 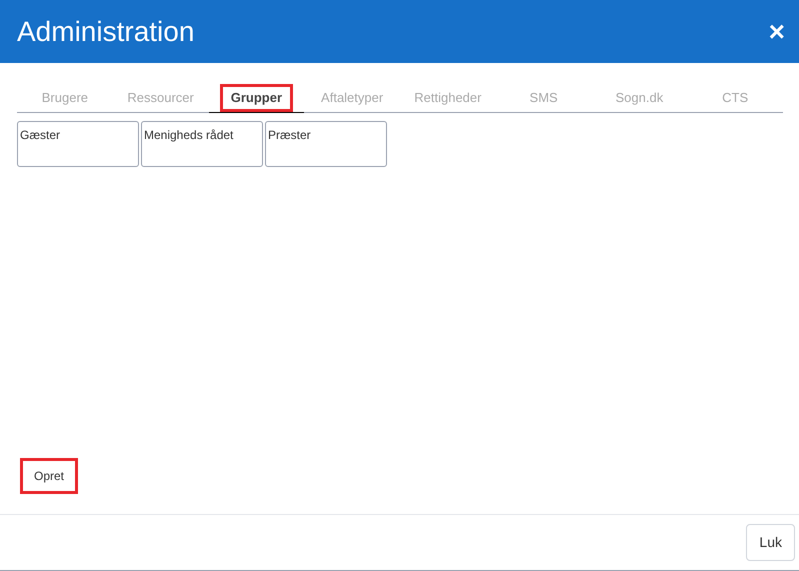 What do you see at coordinates (202, 143) in the screenshot?
I see `group-card: Menigheds rådet` at bounding box center [202, 143].